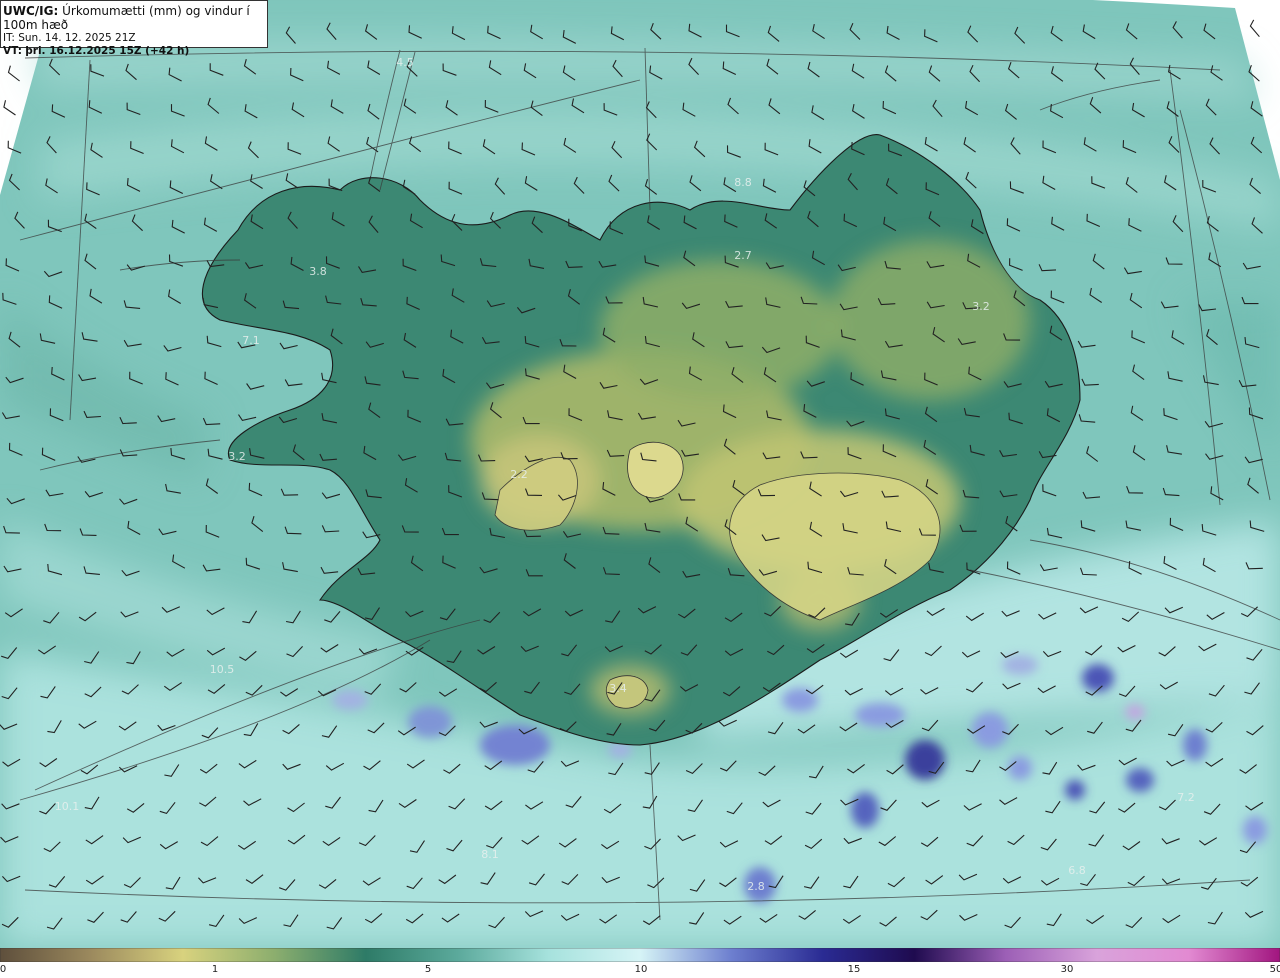 Image resolution: width=1280 pixels, height=978 pixels. I want to click on colorbar-tick-label: 30, so click(1067, 969).